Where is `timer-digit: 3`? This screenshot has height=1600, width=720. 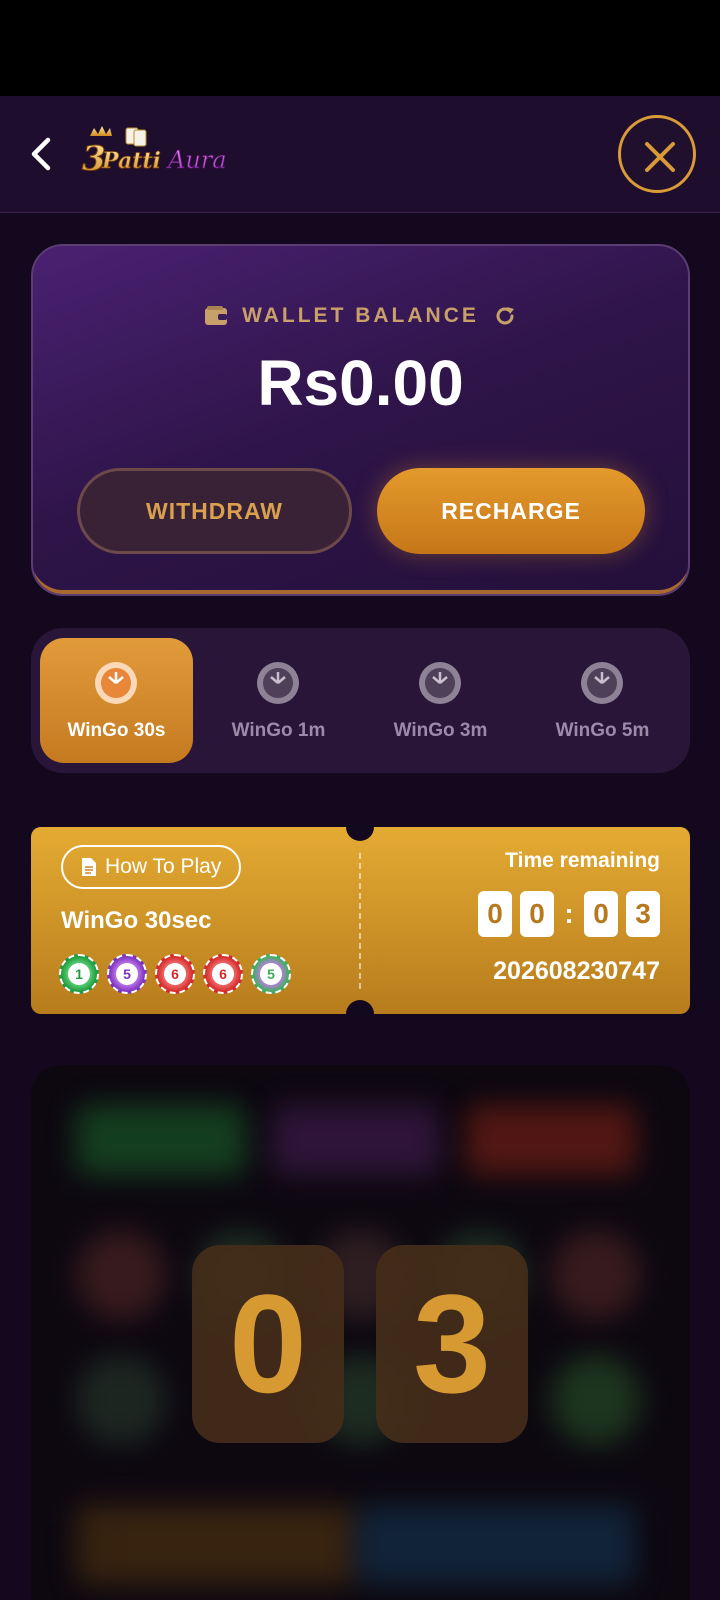
timer-digit: 3 is located at coordinates (643, 914).